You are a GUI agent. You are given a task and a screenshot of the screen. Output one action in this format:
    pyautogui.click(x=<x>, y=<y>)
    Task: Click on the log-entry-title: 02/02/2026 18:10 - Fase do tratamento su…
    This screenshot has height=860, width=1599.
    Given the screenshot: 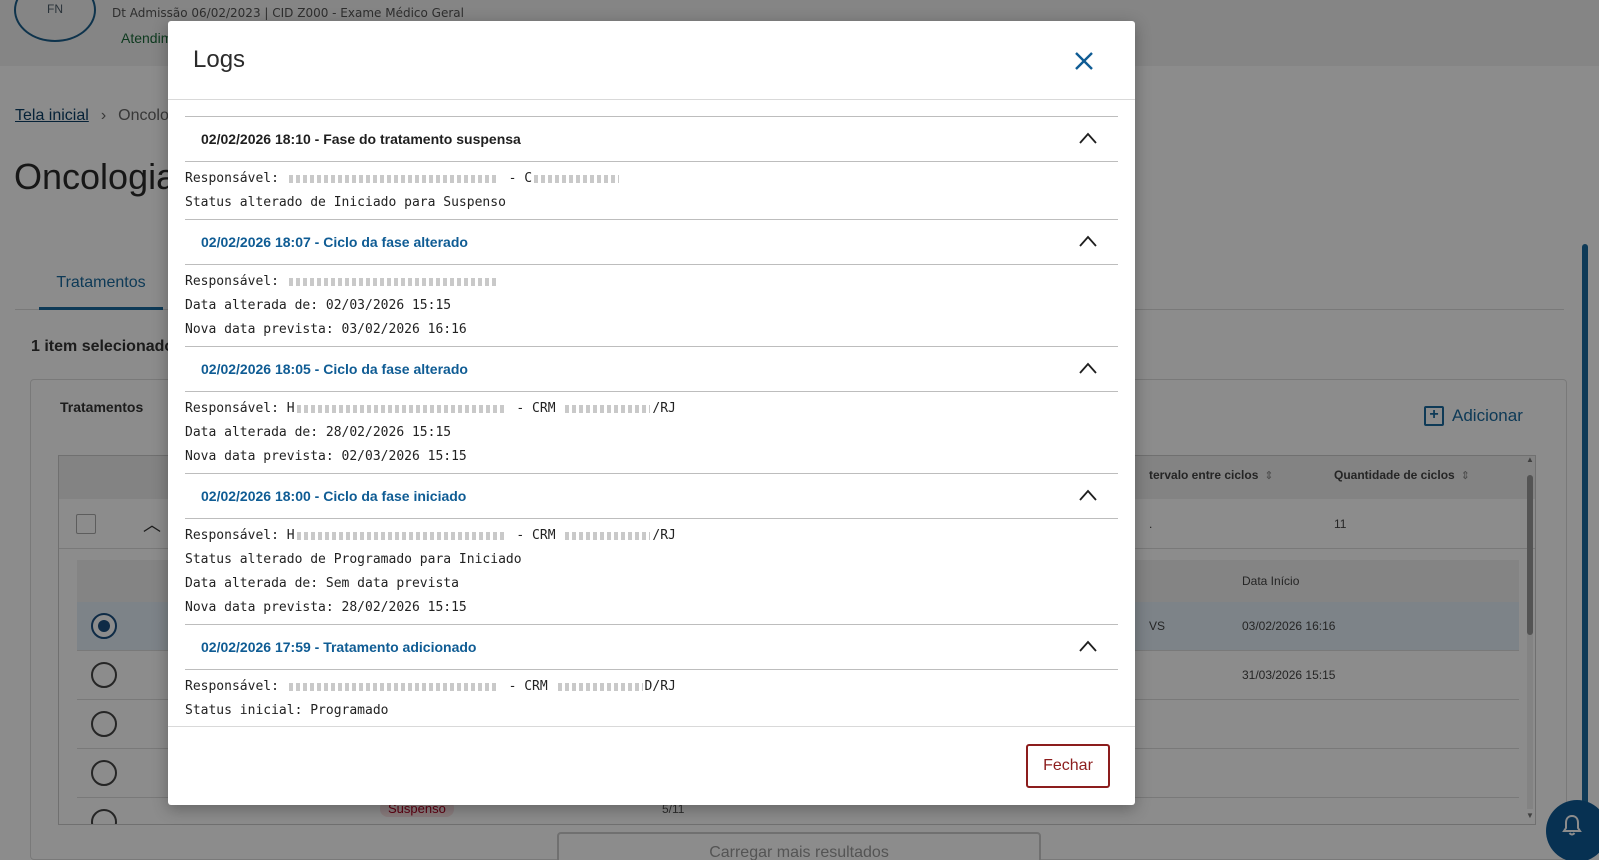 What is the action you would take?
    pyautogui.click(x=361, y=139)
    